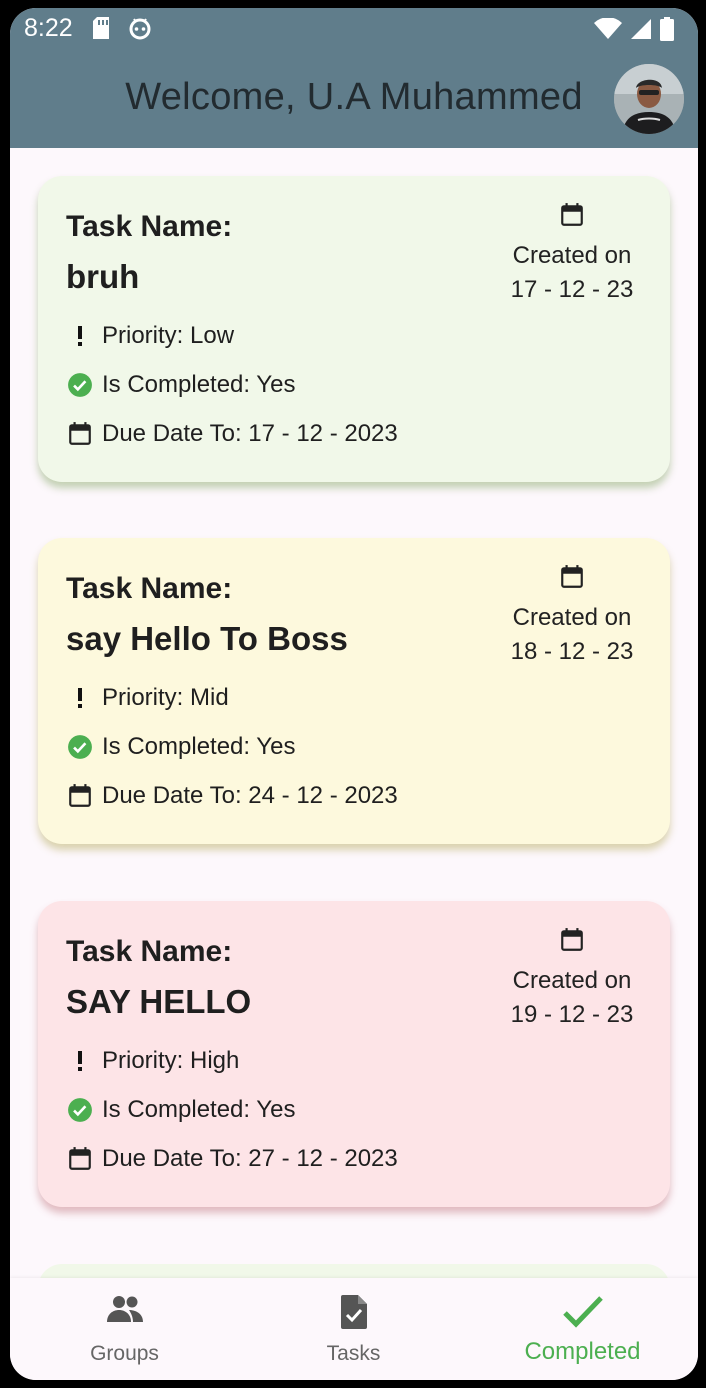 This screenshot has height=1388, width=706. What do you see at coordinates (250, 433) in the screenshot?
I see `due-date-text: Due Date To: 17 - 12 - 2023` at bounding box center [250, 433].